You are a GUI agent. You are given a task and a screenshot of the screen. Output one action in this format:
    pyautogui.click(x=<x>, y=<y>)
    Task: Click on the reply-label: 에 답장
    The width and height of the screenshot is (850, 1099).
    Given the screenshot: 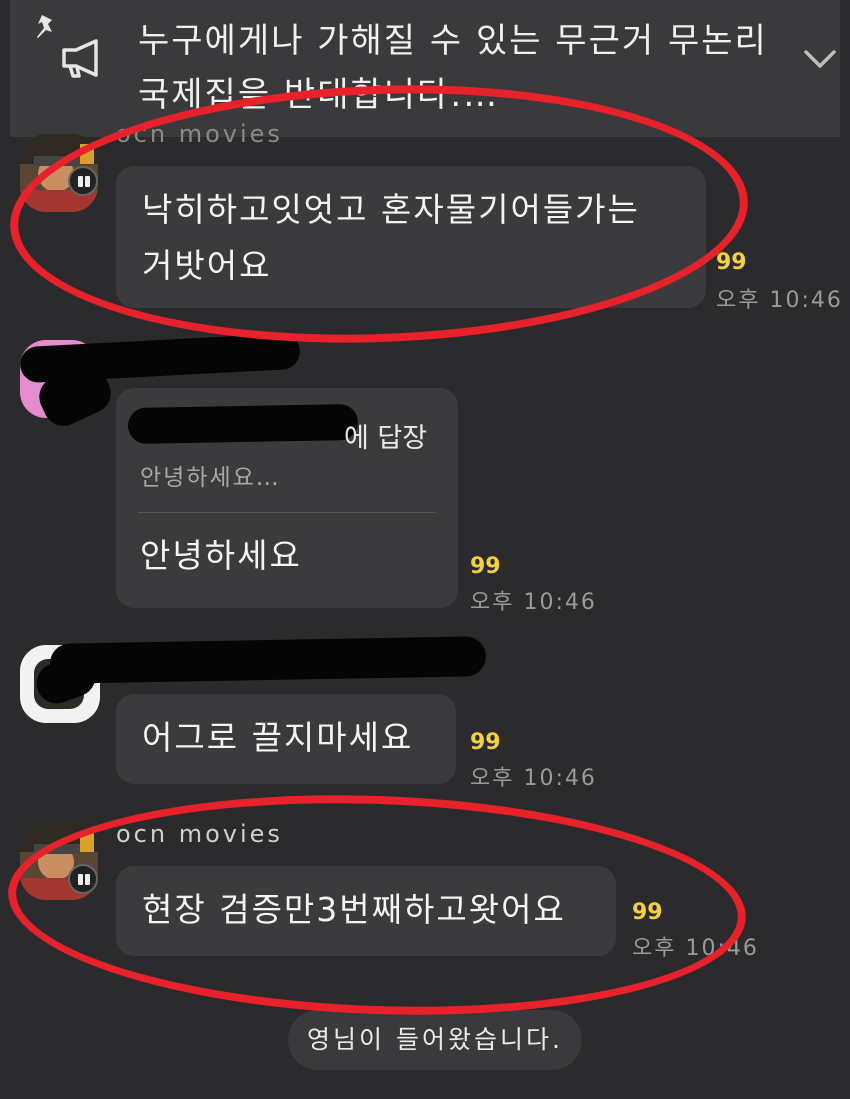 What is the action you would take?
    pyautogui.click(x=386, y=438)
    